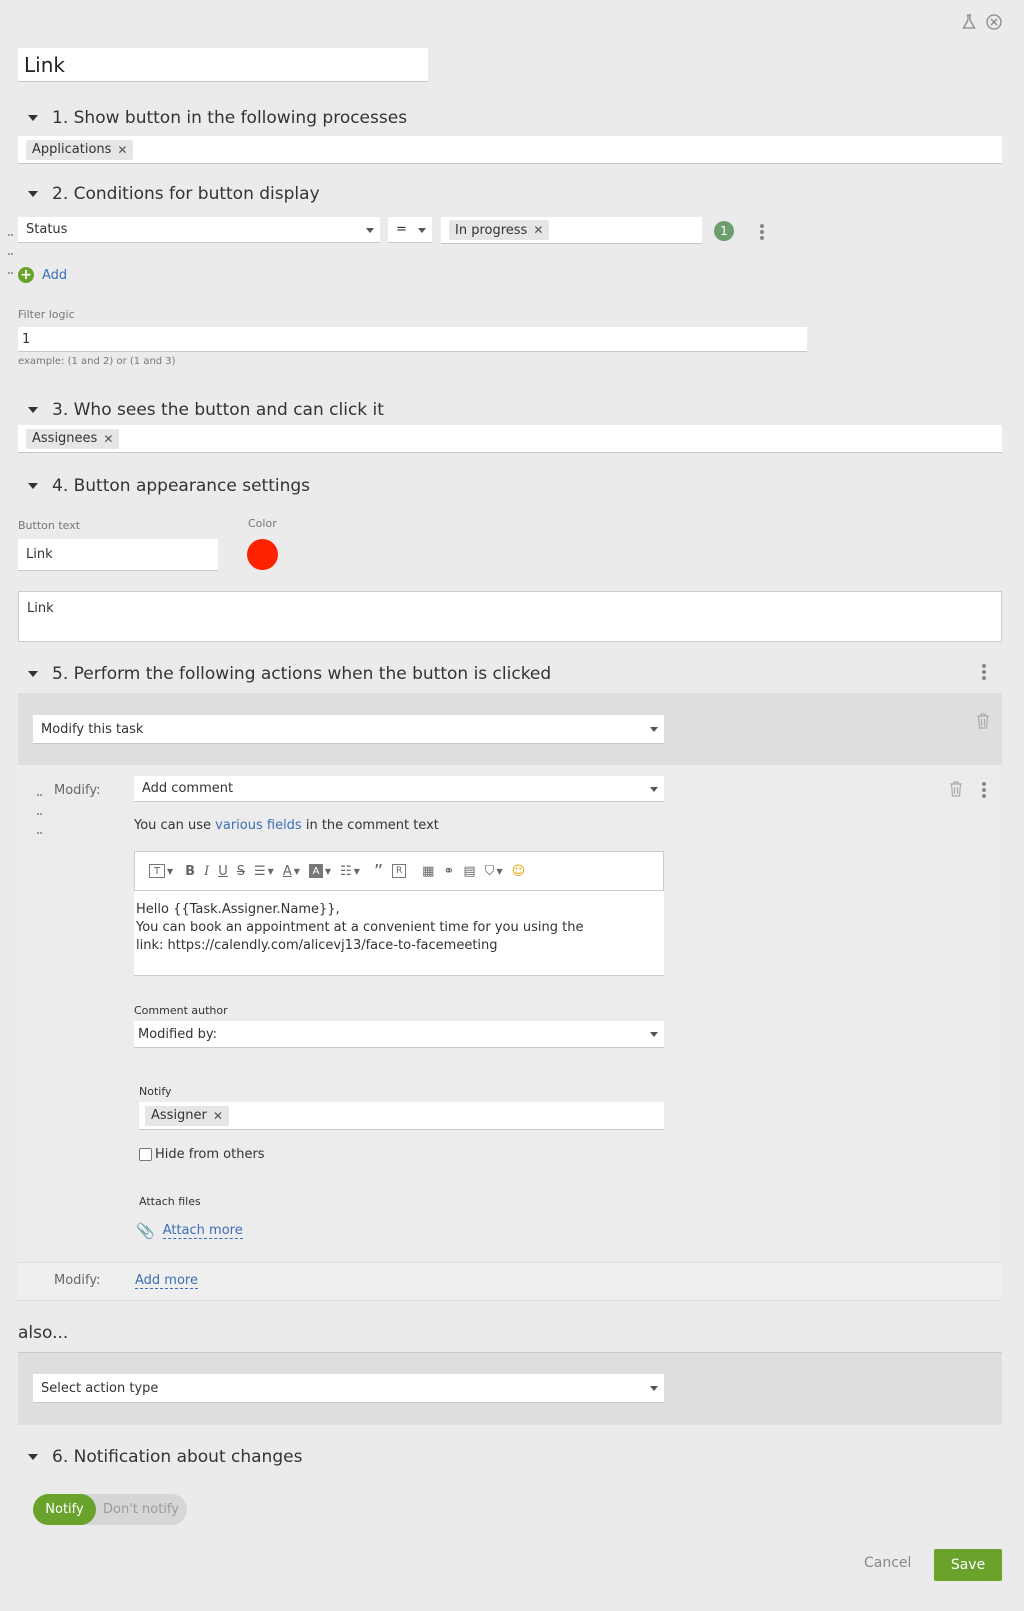  I want to click on condition-value-input: In progress ✕, so click(571, 230).